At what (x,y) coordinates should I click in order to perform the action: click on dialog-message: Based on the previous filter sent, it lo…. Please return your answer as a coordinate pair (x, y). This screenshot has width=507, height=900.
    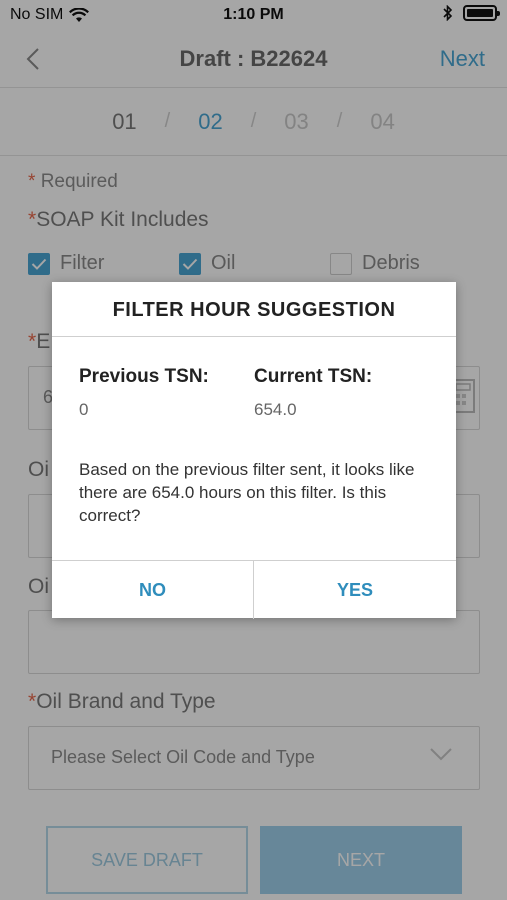
    Looking at the image, I should click on (247, 492).